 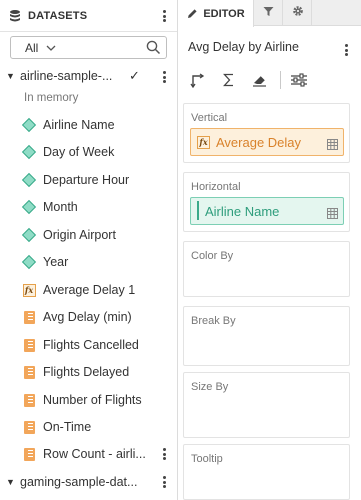 What do you see at coordinates (89, 290) in the screenshot?
I see `field-label: Average Delay 1` at bounding box center [89, 290].